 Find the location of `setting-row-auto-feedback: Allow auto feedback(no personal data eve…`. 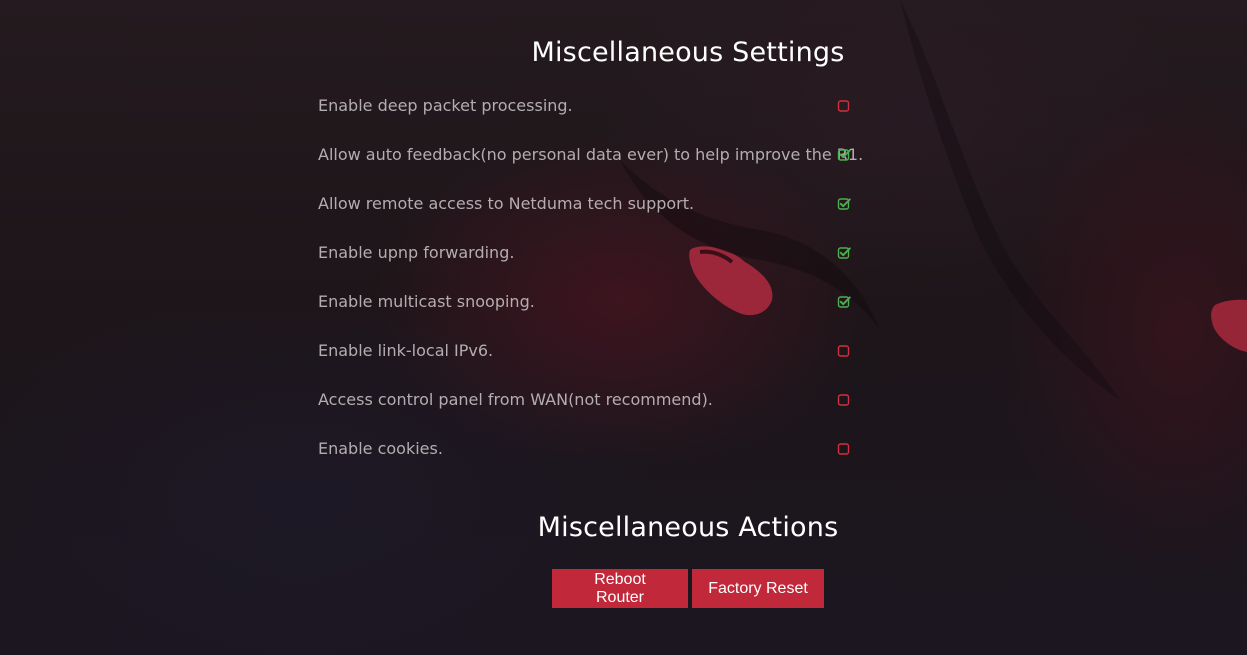

setting-row-auto-feedback: Allow auto feedback(no personal data eve… is located at coordinates (590, 161).